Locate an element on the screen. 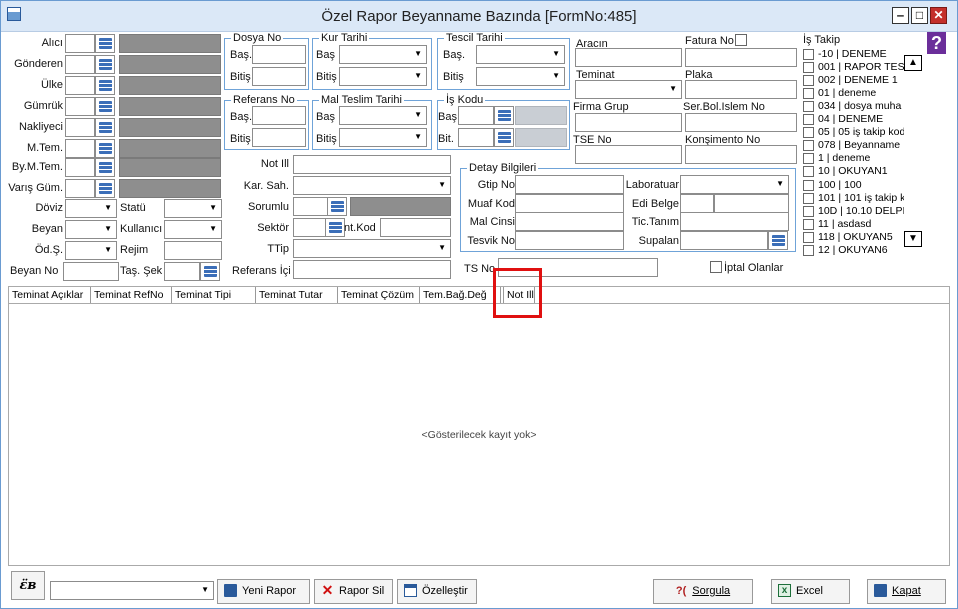 The width and height of the screenshot is (958, 609). dosya-bas-input is located at coordinates (279, 54).